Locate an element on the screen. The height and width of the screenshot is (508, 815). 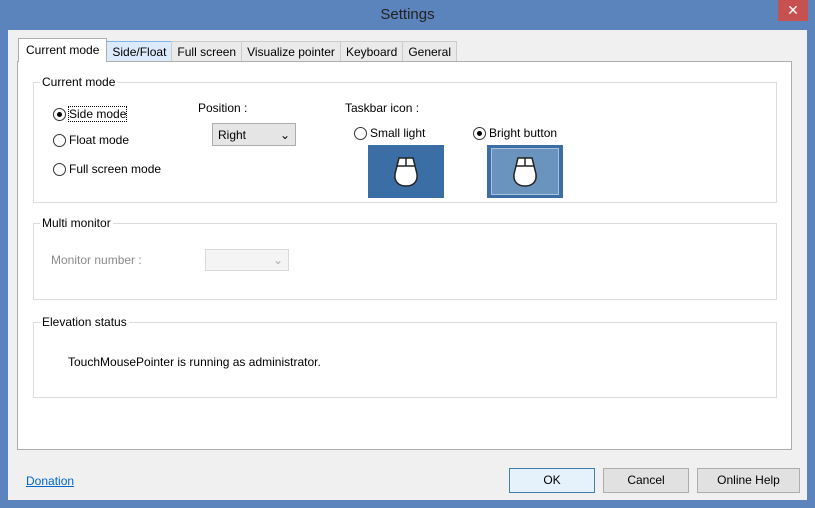
monitor-number-label: Monitor number : is located at coordinates (96, 260).